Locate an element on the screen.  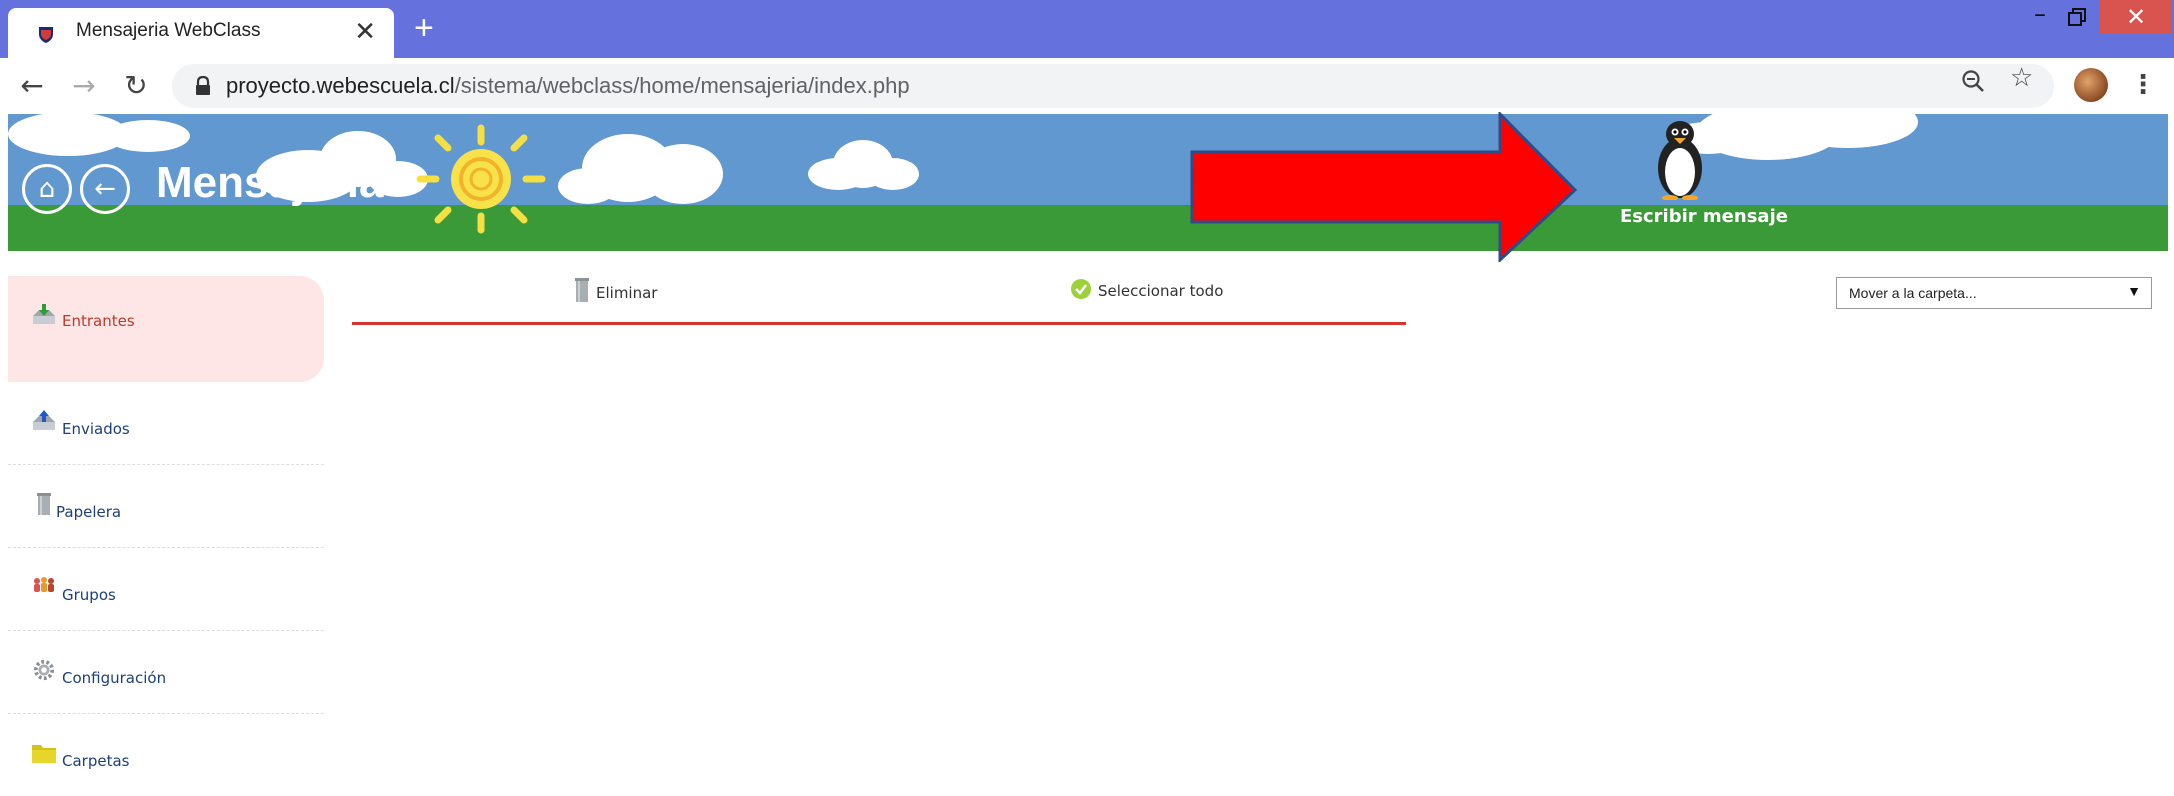
select-all-button: Seleccionar todo is located at coordinates (1146, 289).